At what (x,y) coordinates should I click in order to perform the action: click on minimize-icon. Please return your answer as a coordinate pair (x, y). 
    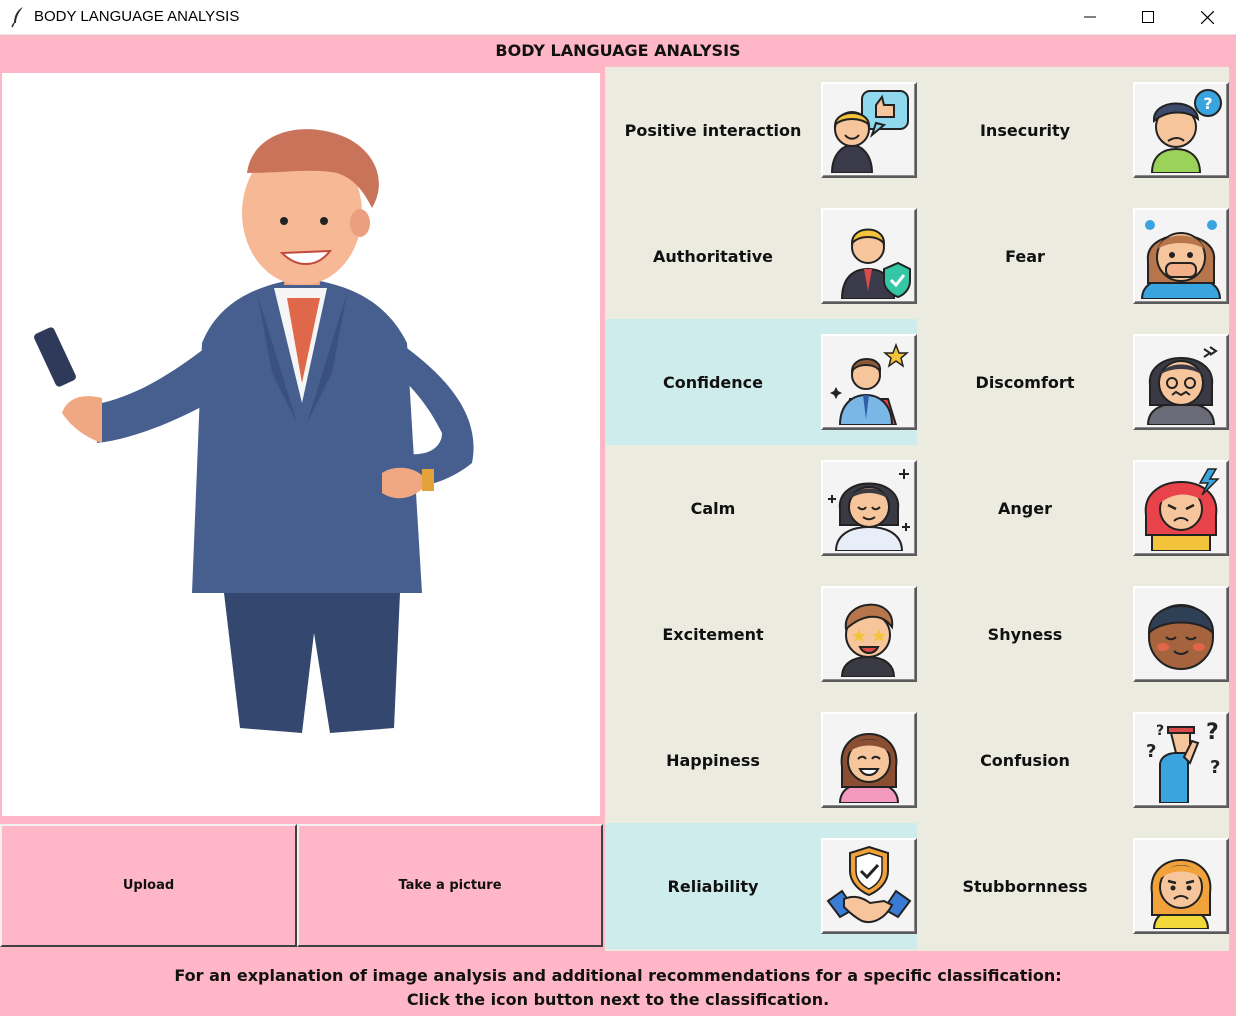
    Looking at the image, I should click on (1090, 17).